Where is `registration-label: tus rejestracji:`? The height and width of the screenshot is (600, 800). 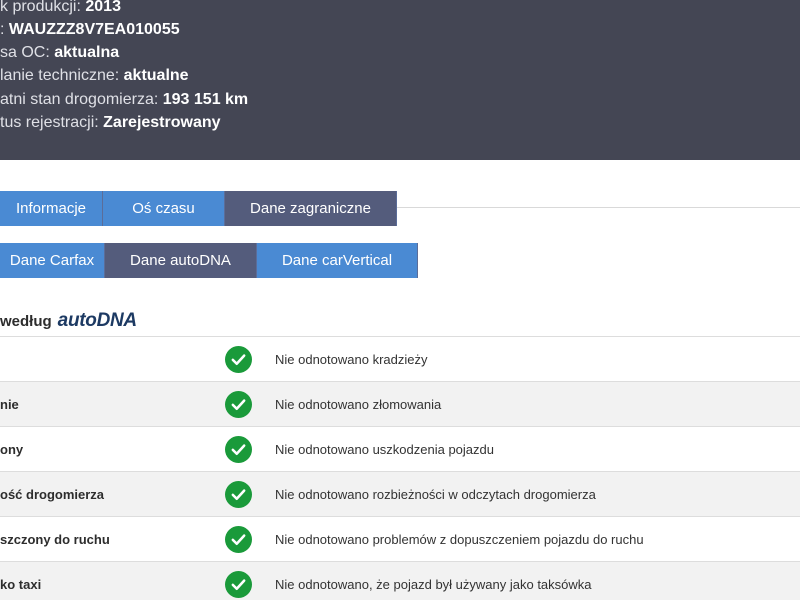 registration-label: tus rejestracji: is located at coordinates (52, 122).